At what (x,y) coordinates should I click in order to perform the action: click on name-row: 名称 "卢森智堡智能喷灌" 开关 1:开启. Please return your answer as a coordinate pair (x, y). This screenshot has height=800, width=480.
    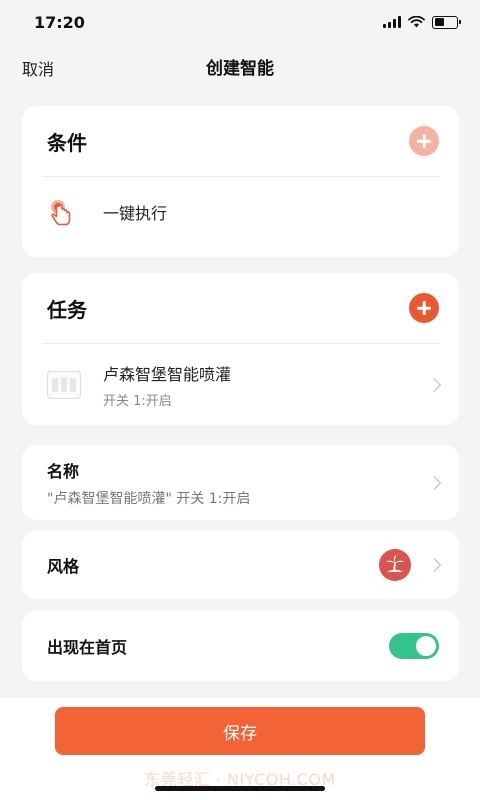
    Looking at the image, I should click on (240, 482).